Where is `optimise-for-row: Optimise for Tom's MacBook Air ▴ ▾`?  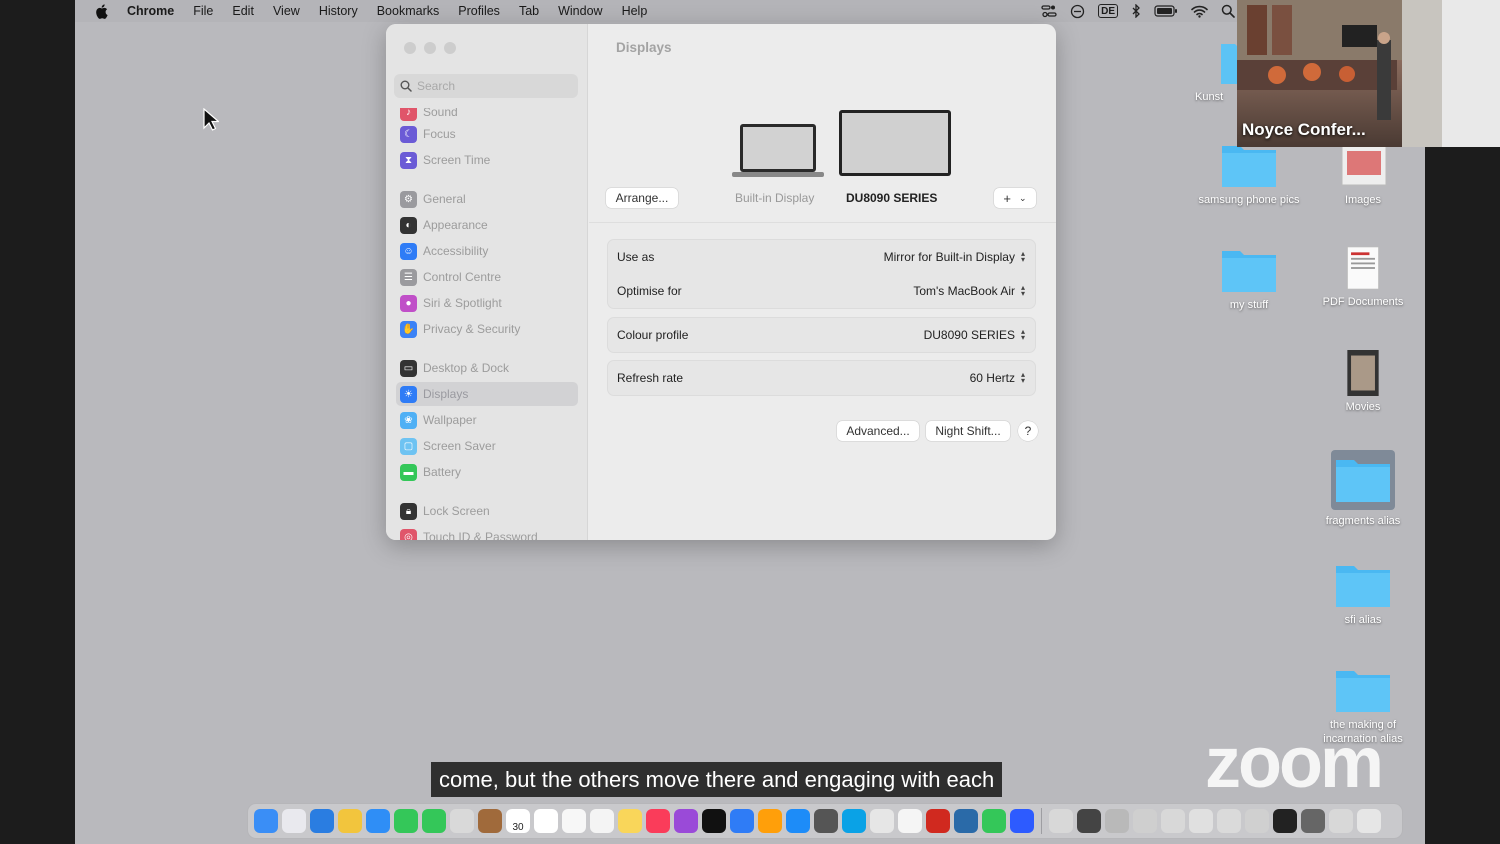
optimise-for-row: Optimise for Tom's MacBook Air ▴ ▾ is located at coordinates (821, 291).